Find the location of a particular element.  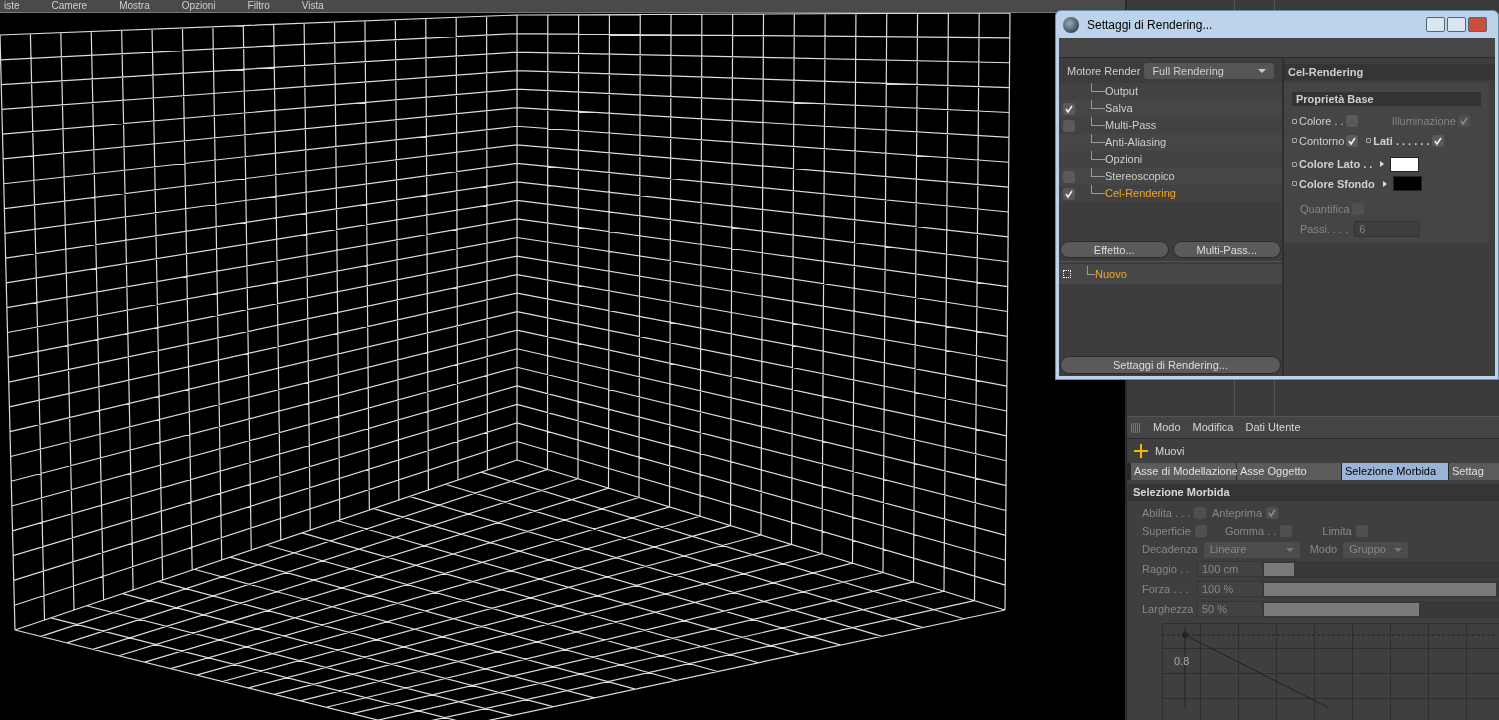

move-icon is located at coordinates (1141, 451).